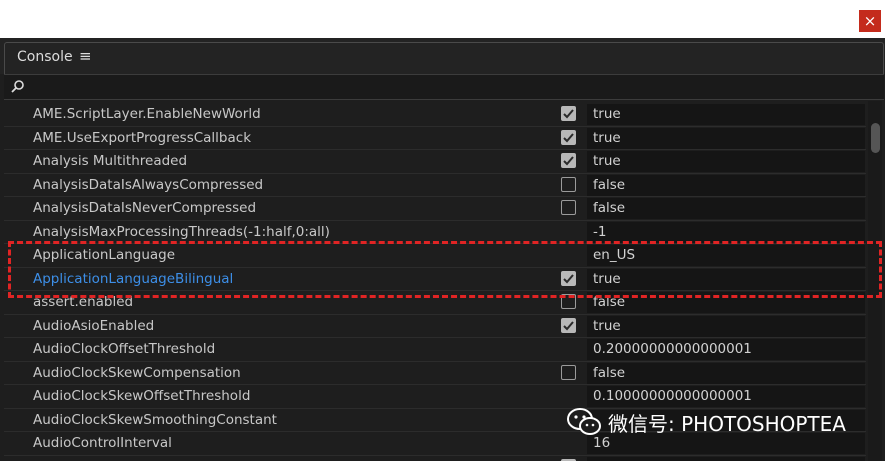 The image size is (885, 461). What do you see at coordinates (17, 86) in the screenshot?
I see `search-icon` at bounding box center [17, 86].